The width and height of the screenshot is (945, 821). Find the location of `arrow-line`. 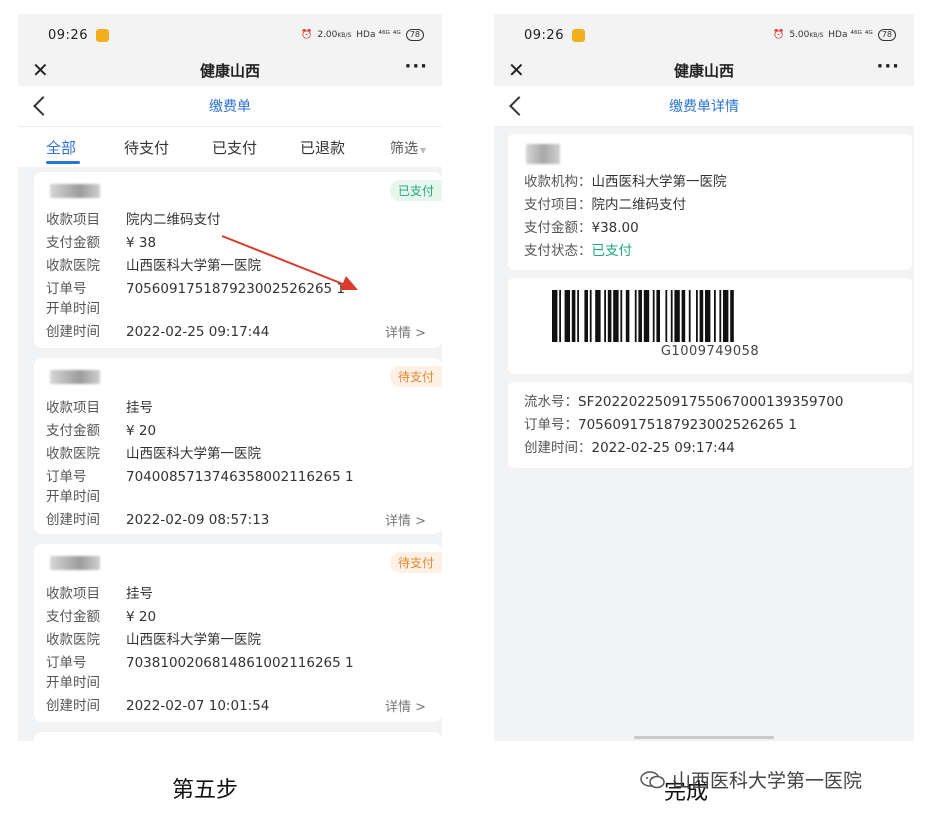

arrow-line is located at coordinates (285, 261).